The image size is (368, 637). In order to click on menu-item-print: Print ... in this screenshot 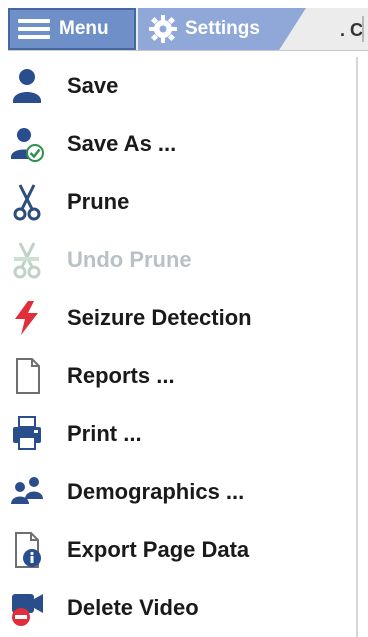, I will do `click(182, 434)`.